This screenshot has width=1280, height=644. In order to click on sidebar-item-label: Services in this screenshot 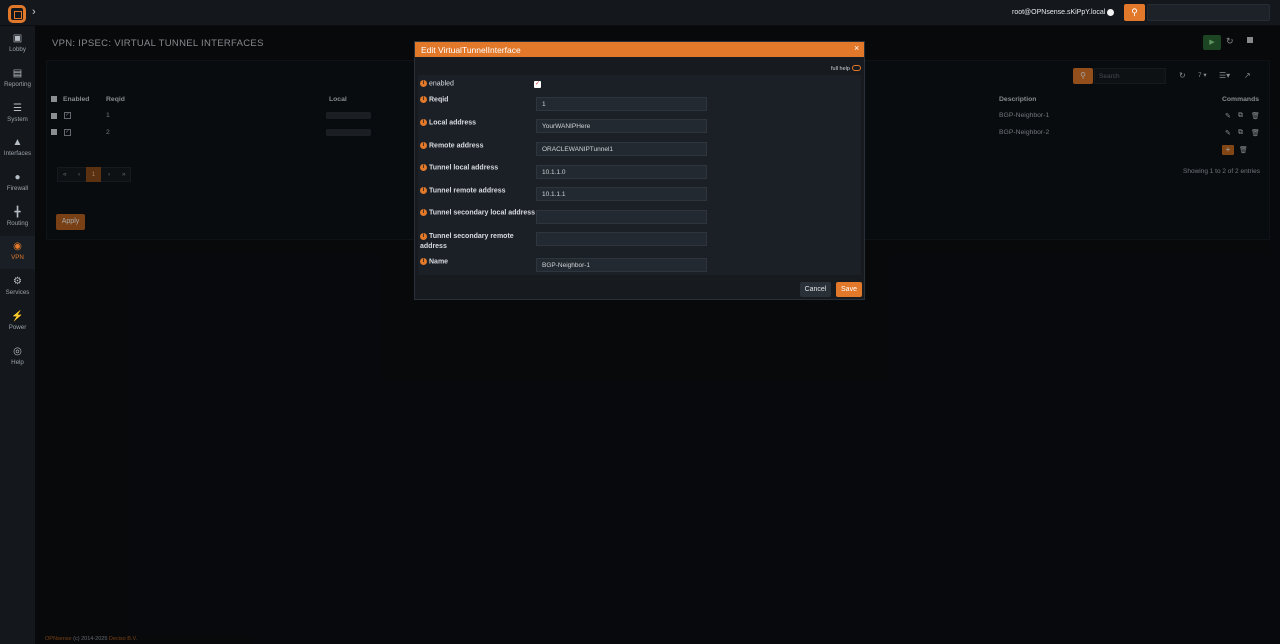, I will do `click(17, 292)`.